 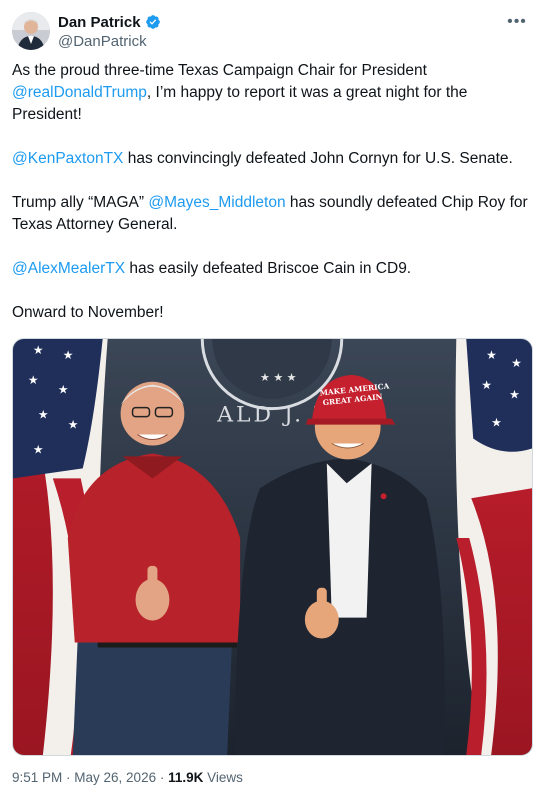 I want to click on text: Onward to November!, so click(x=88, y=312).